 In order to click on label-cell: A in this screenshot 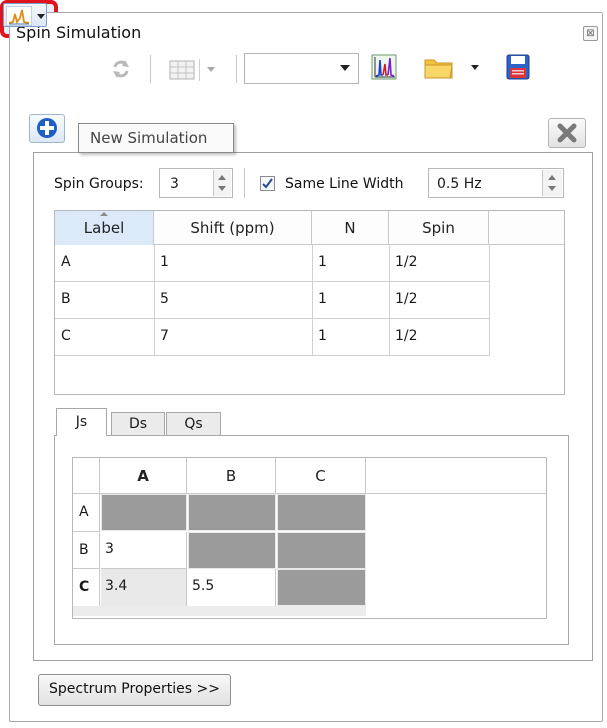, I will do `click(104, 262)`.